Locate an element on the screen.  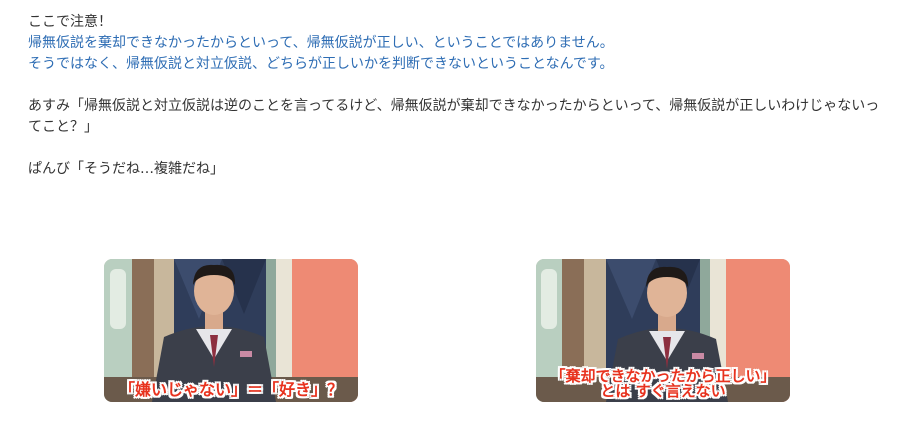
subtitle-line: 「嫌いじゃない」＝「好き」？ is located at coordinates (230, 390).